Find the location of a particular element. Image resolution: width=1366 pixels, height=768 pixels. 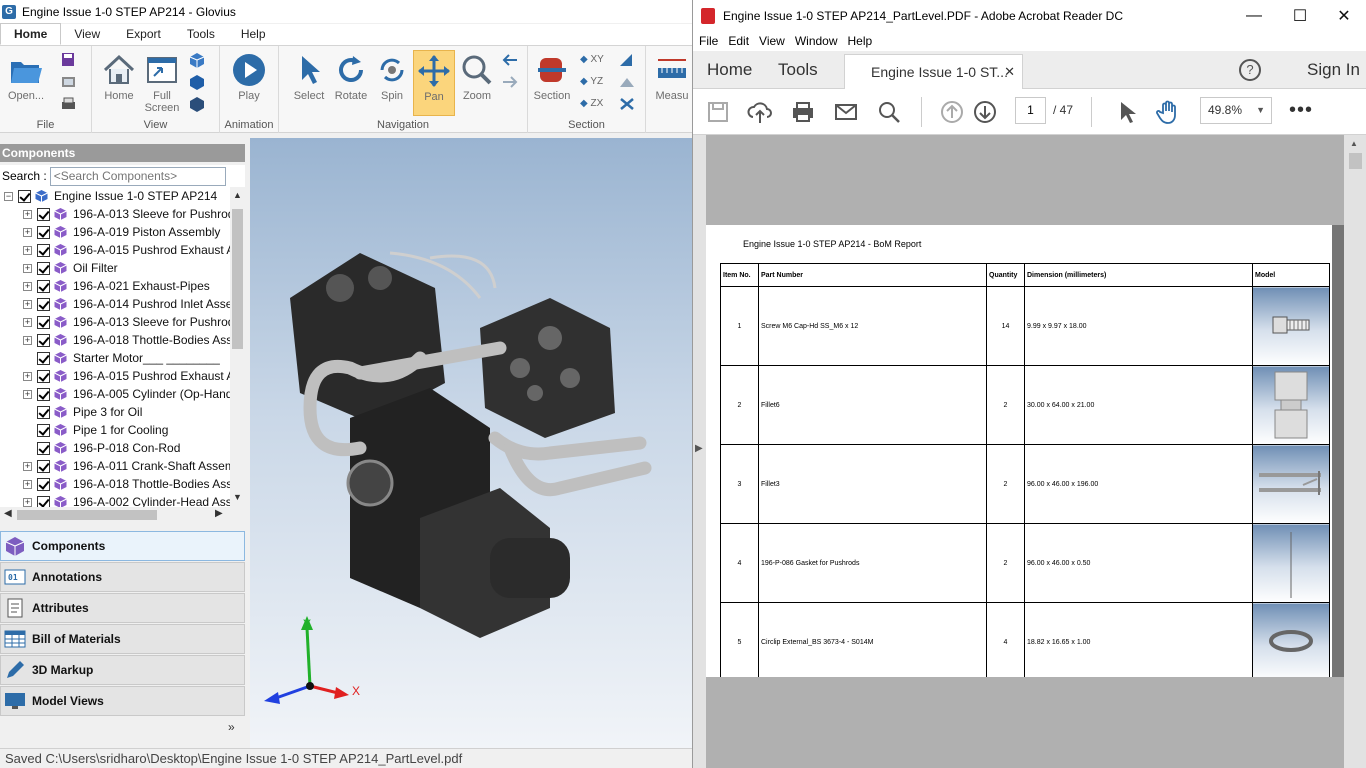

spin-button: Spin is located at coordinates (392, 81).